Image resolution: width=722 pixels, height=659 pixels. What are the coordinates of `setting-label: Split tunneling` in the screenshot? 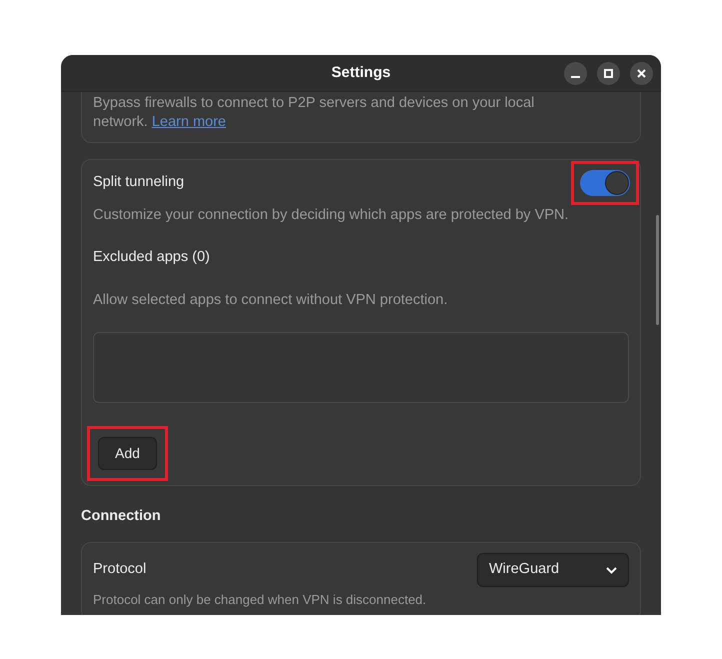 It's located at (138, 182).